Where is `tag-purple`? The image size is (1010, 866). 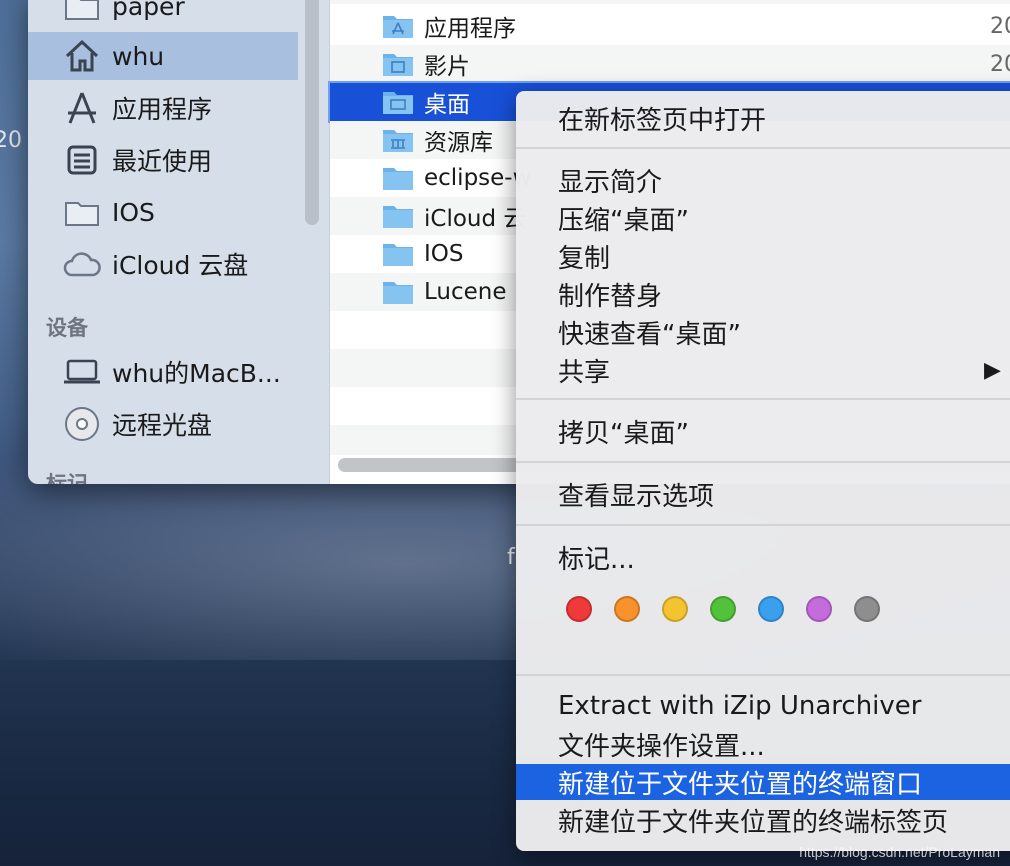
tag-purple is located at coordinates (819, 609).